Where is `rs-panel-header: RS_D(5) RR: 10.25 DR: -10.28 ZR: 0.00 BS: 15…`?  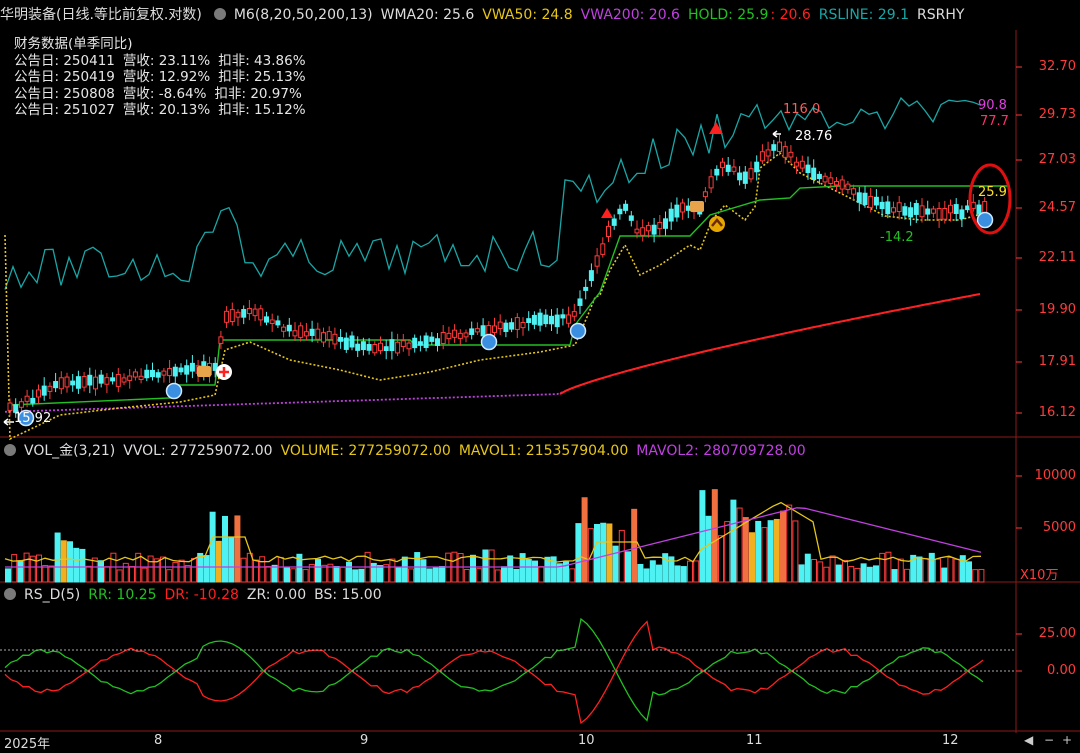 rs-panel-header: RS_D(5) RR: 10.25 DR: -10.28 ZR: 0.00 BS: 15… is located at coordinates (195, 595).